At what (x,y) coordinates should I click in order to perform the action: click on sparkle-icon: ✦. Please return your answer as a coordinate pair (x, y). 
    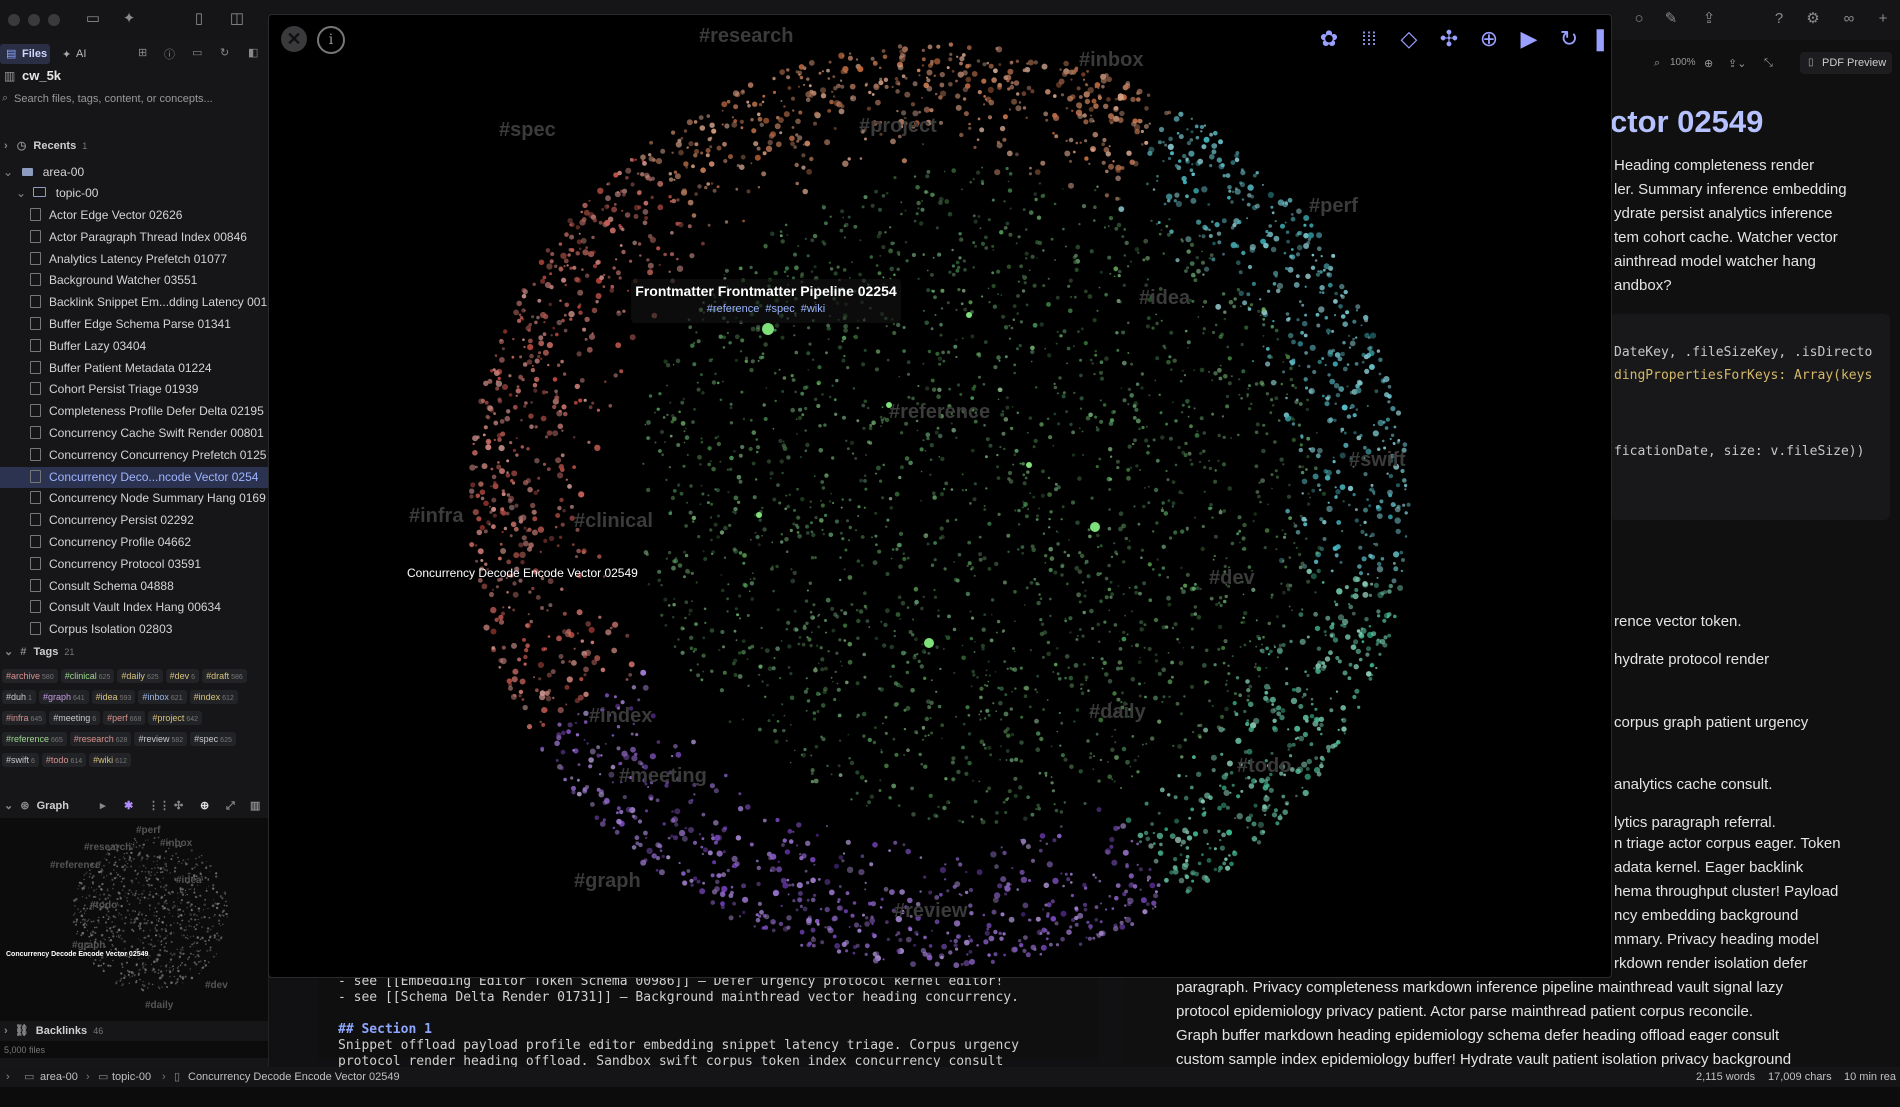
    Looking at the image, I should click on (129, 19).